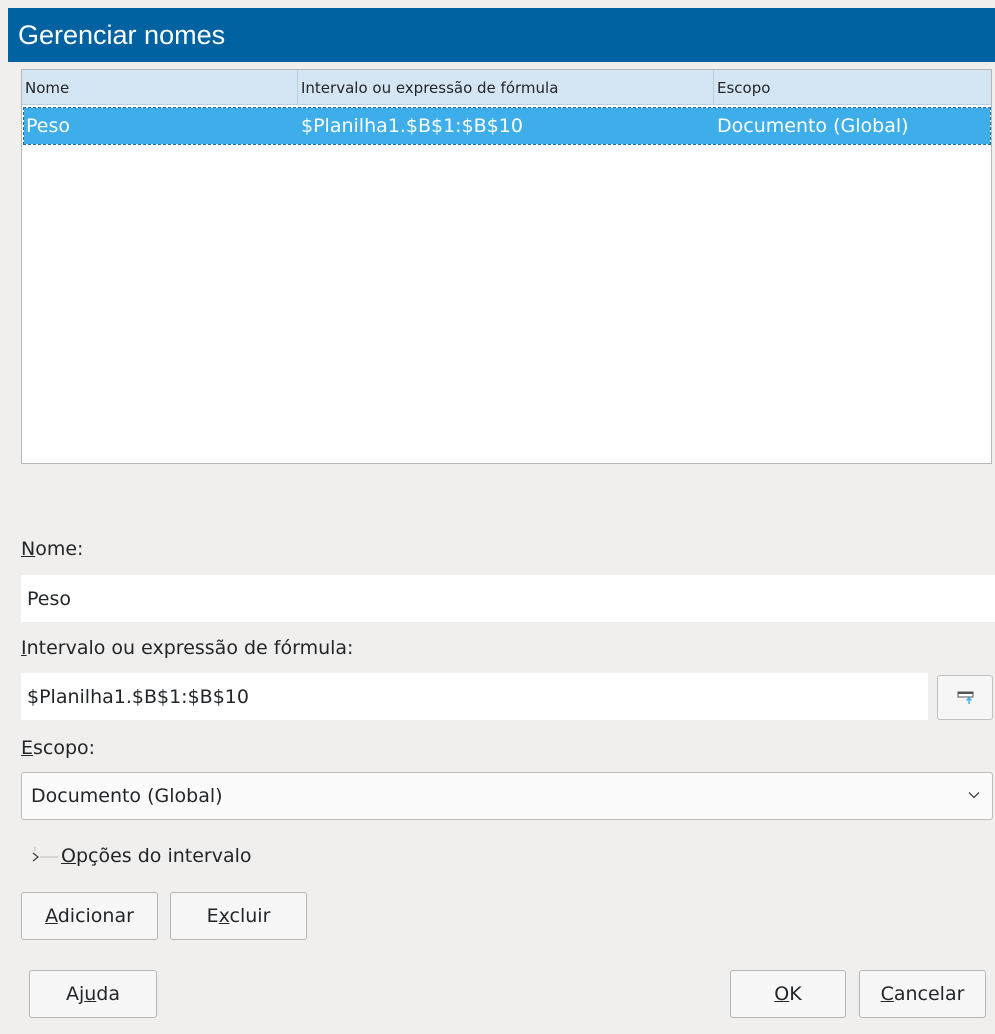 This screenshot has width=995, height=1034. I want to click on cancel-button: Cancelar, so click(922, 994).